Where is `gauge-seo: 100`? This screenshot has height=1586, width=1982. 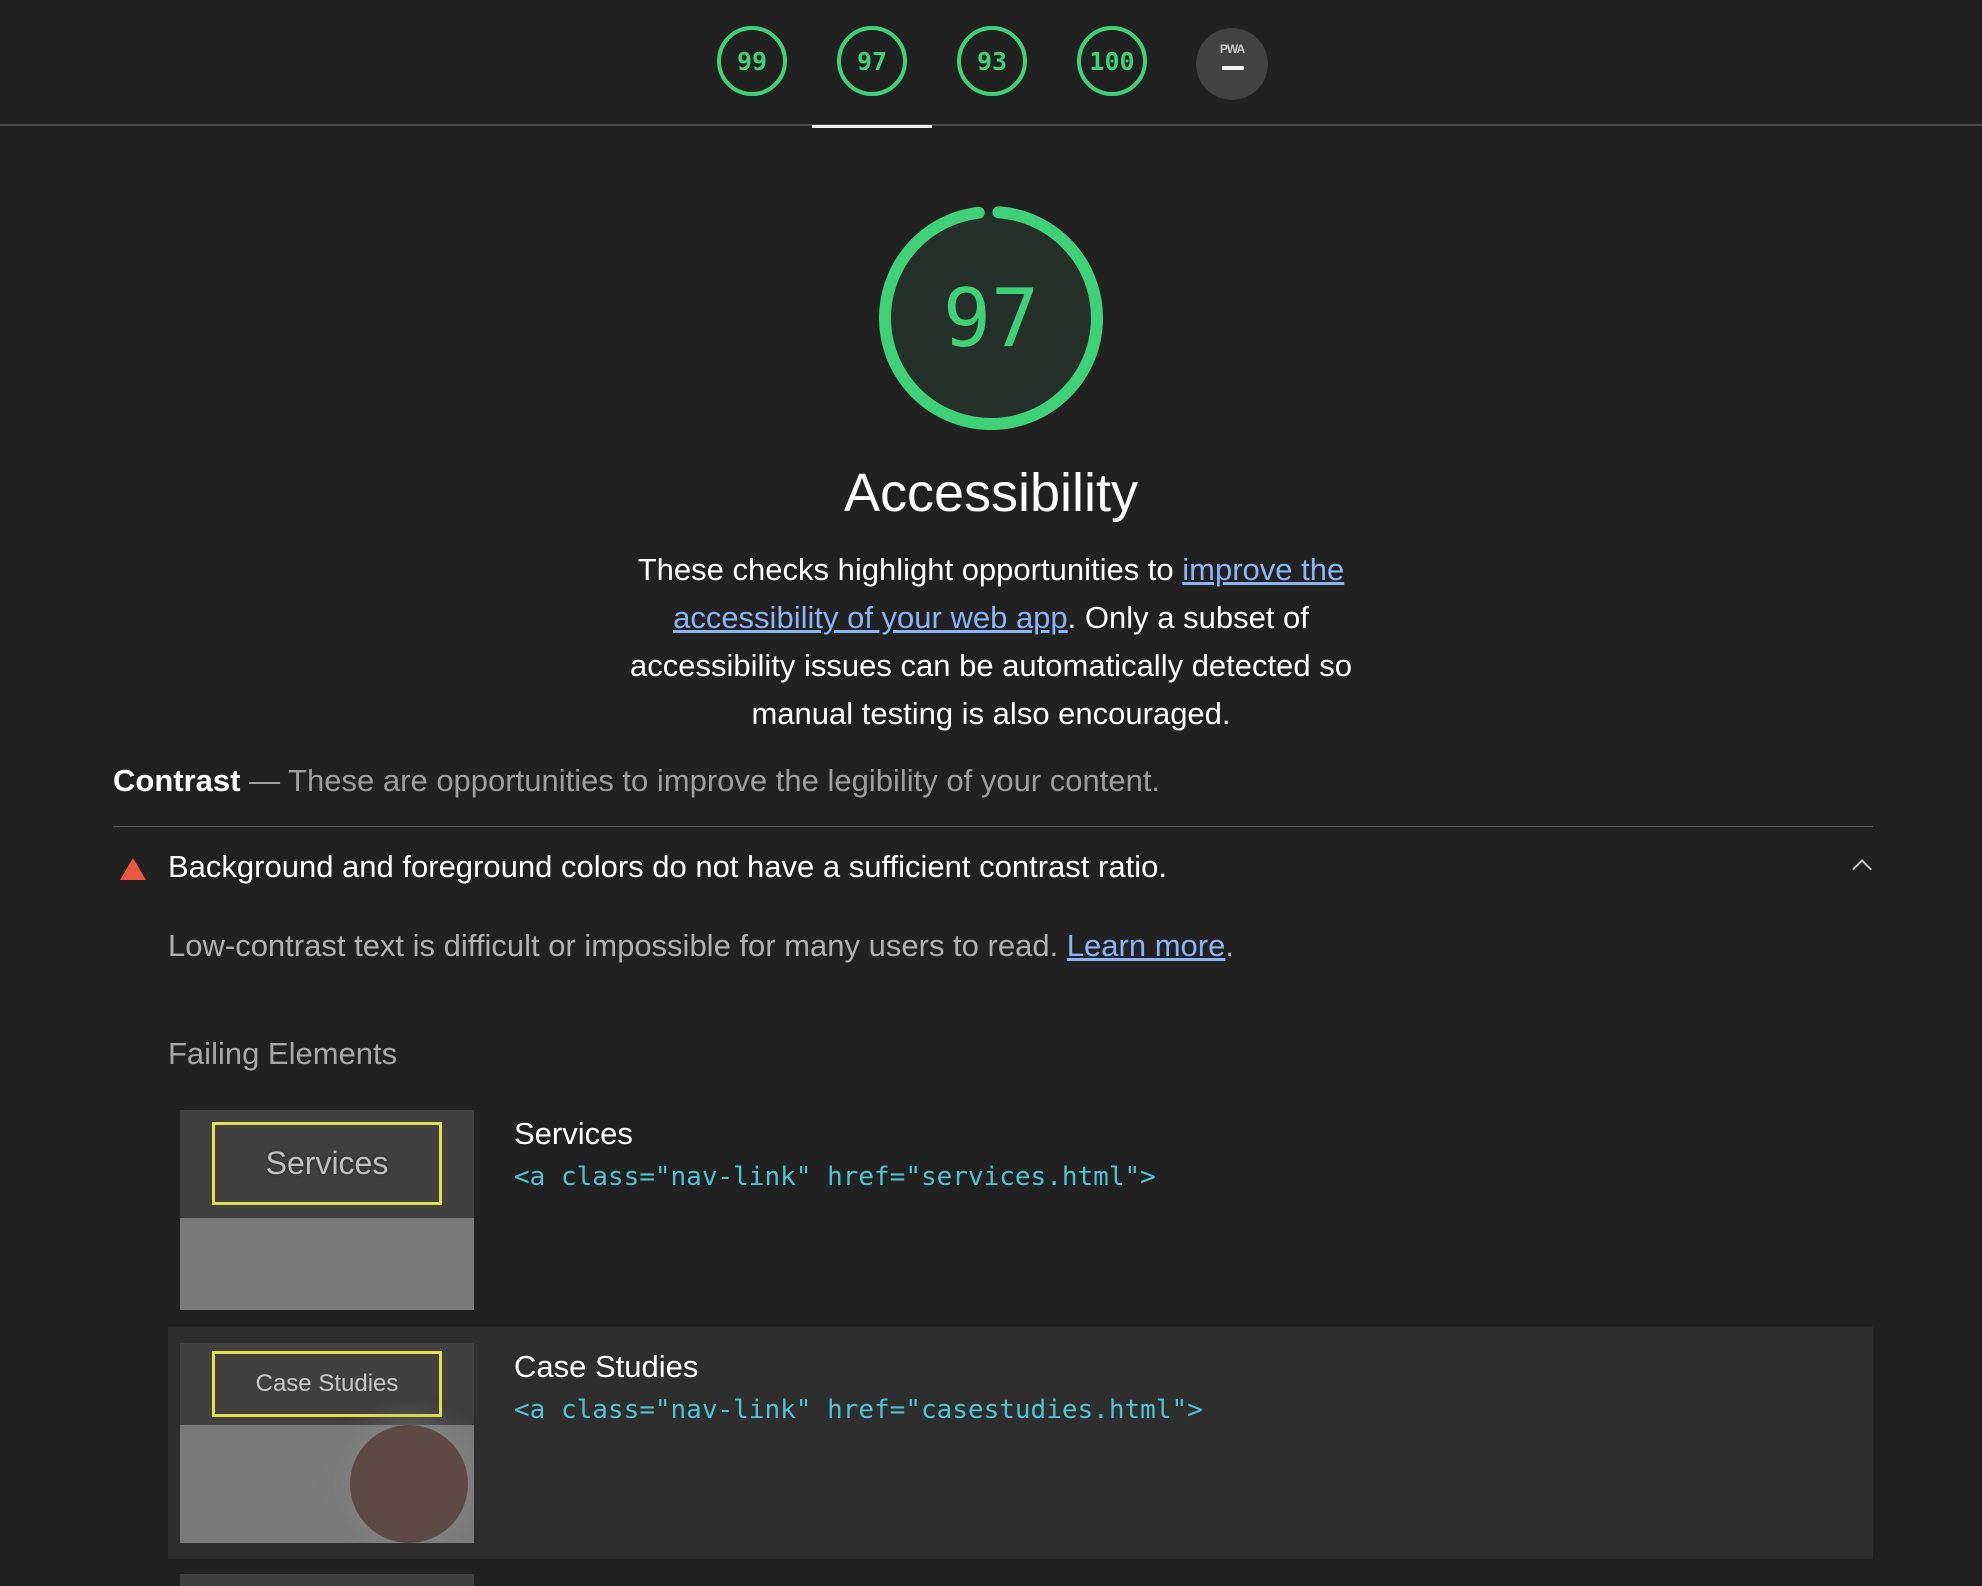
gauge-seo: 100 is located at coordinates (1112, 63).